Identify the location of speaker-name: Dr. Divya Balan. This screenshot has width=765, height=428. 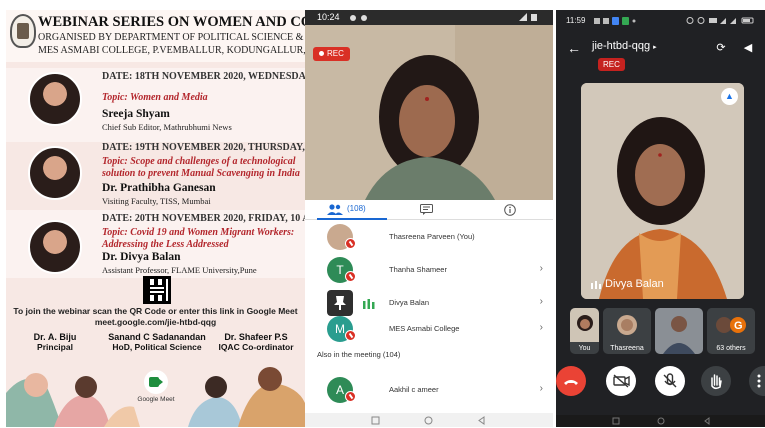
(141, 257).